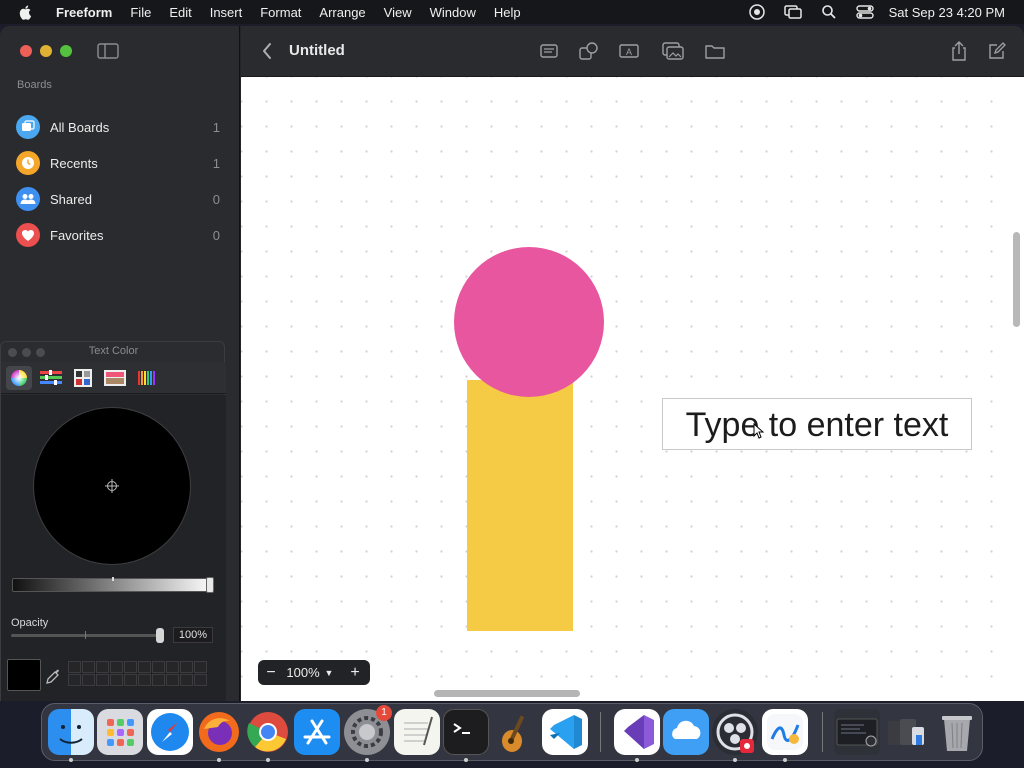 The height and width of the screenshot is (768, 1024). What do you see at coordinates (160, 635) in the screenshot?
I see `opacity-slider-knob` at bounding box center [160, 635].